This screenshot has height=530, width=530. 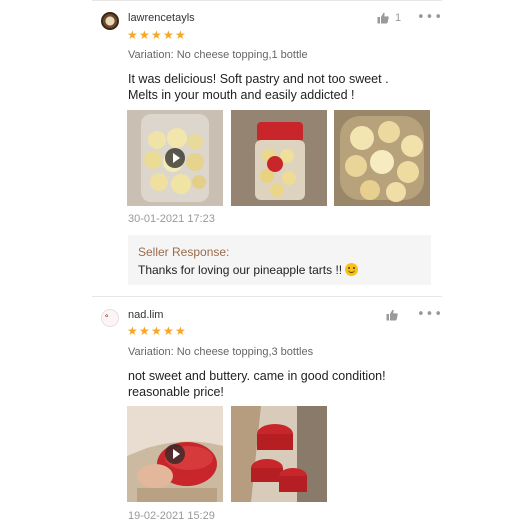 I want to click on review-date: 30-01-2021 17:23, so click(x=171, y=219).